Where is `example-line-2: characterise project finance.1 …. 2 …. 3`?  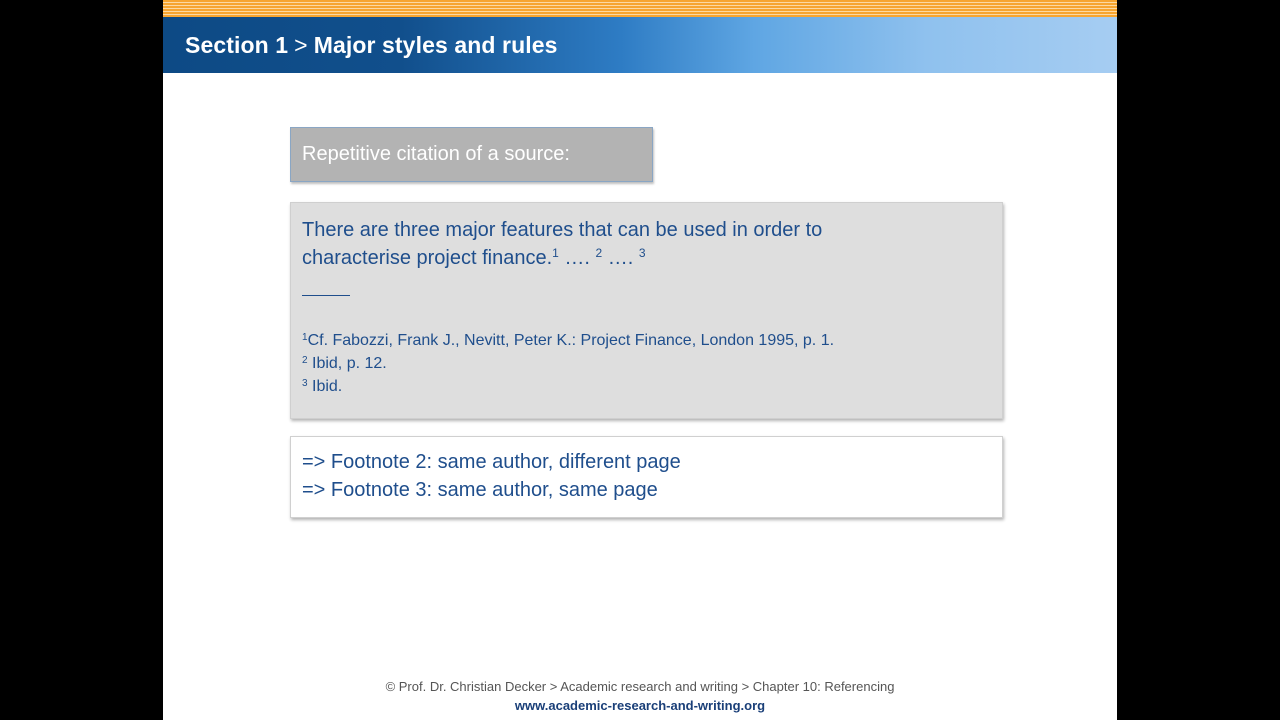 example-line-2: characterise project finance.1 …. 2 …. 3 is located at coordinates (646, 258).